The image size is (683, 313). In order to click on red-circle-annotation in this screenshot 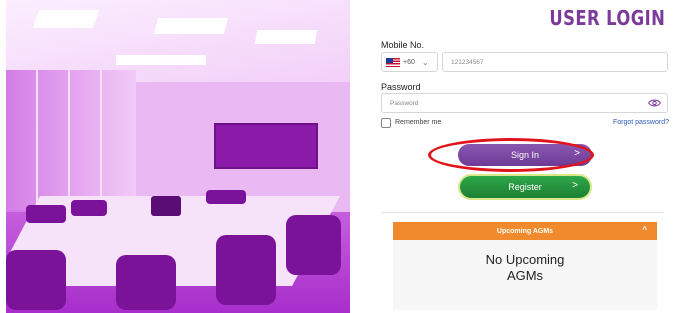, I will do `click(511, 155)`.